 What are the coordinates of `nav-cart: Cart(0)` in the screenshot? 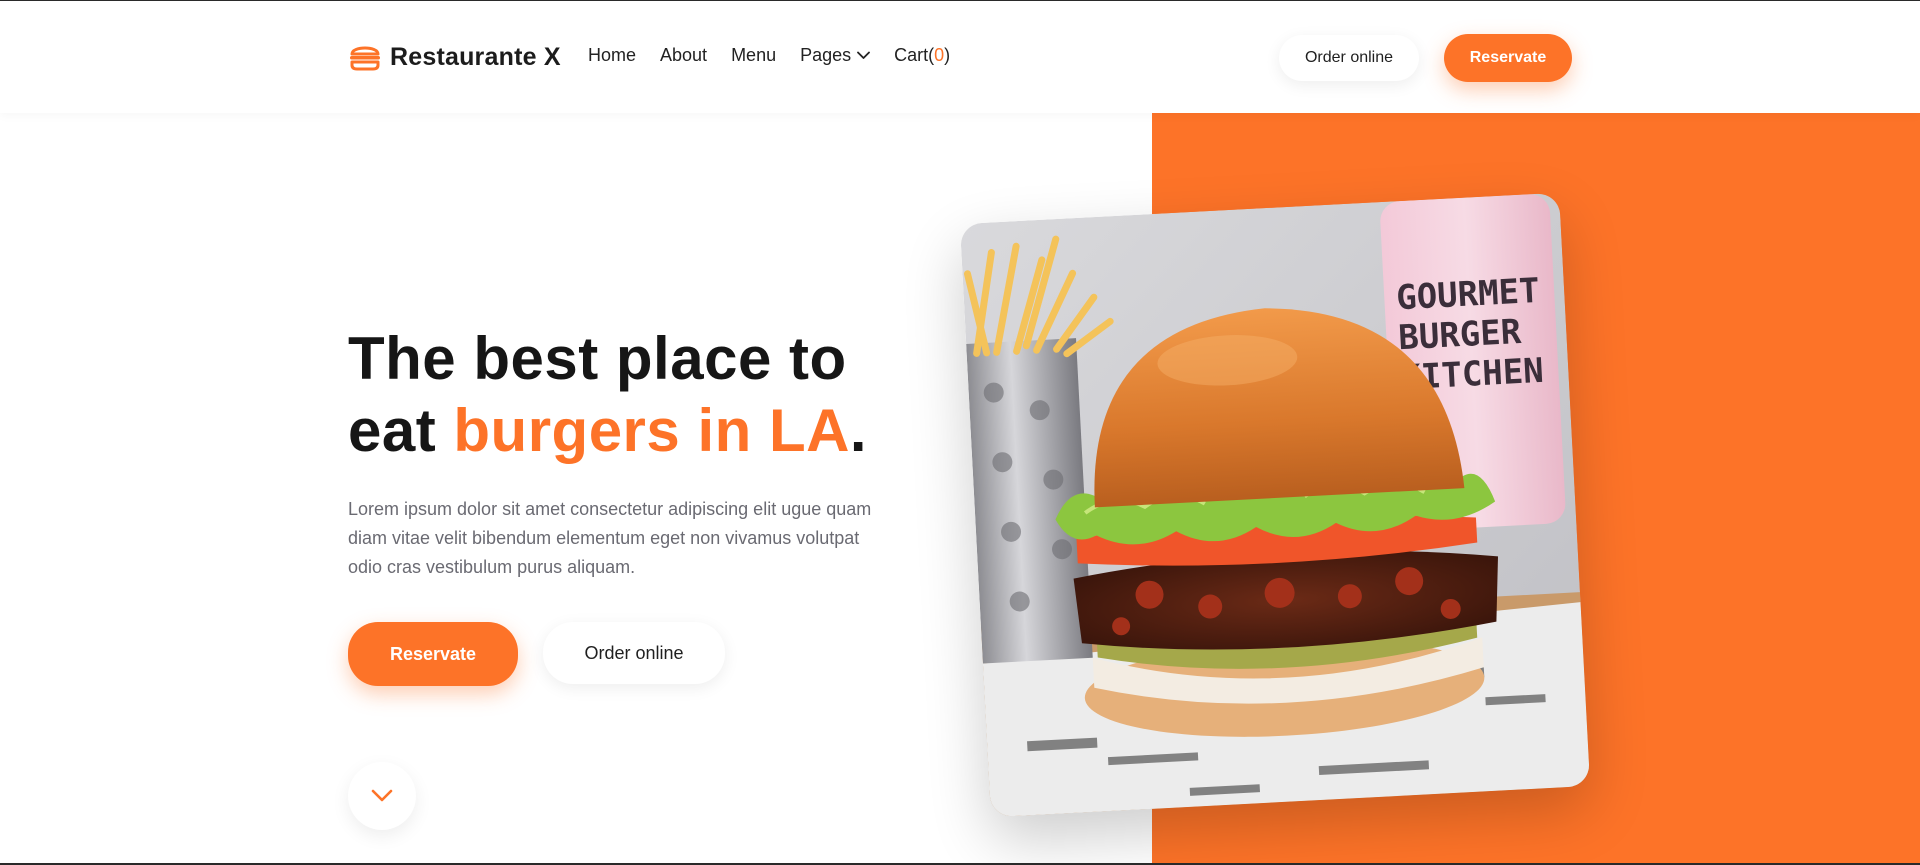 It's located at (922, 55).